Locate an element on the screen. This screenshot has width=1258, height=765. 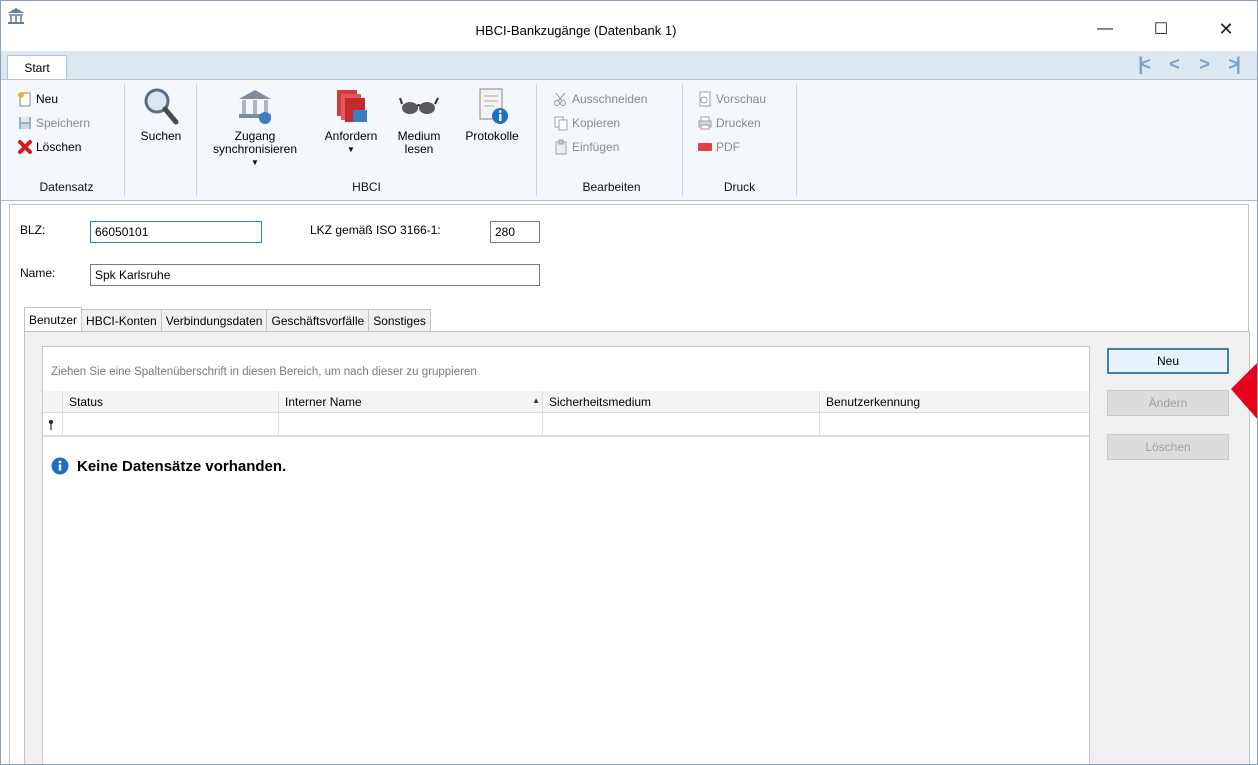
filter-pin-icon is located at coordinates (51, 425).